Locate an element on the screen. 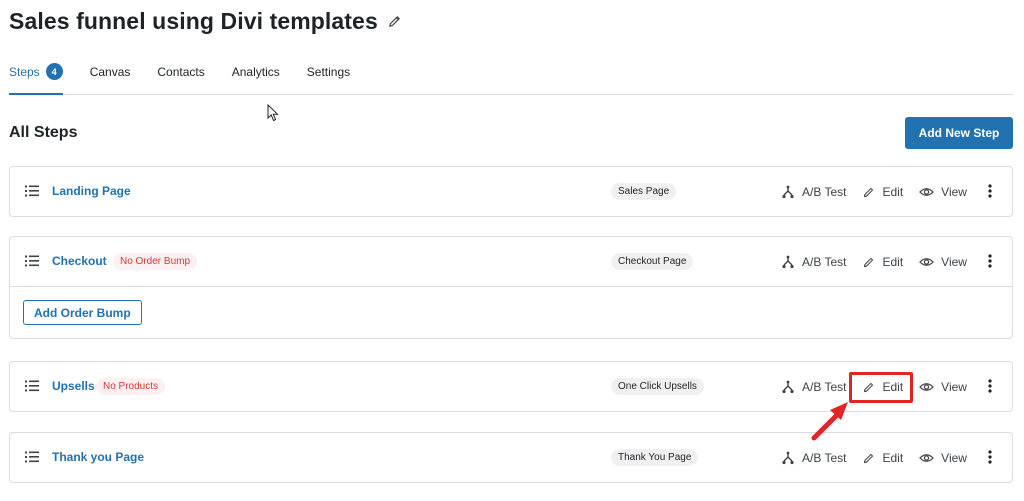 Image resolution: width=1024 pixels, height=501 pixels. tab-settings: Settings is located at coordinates (328, 78).